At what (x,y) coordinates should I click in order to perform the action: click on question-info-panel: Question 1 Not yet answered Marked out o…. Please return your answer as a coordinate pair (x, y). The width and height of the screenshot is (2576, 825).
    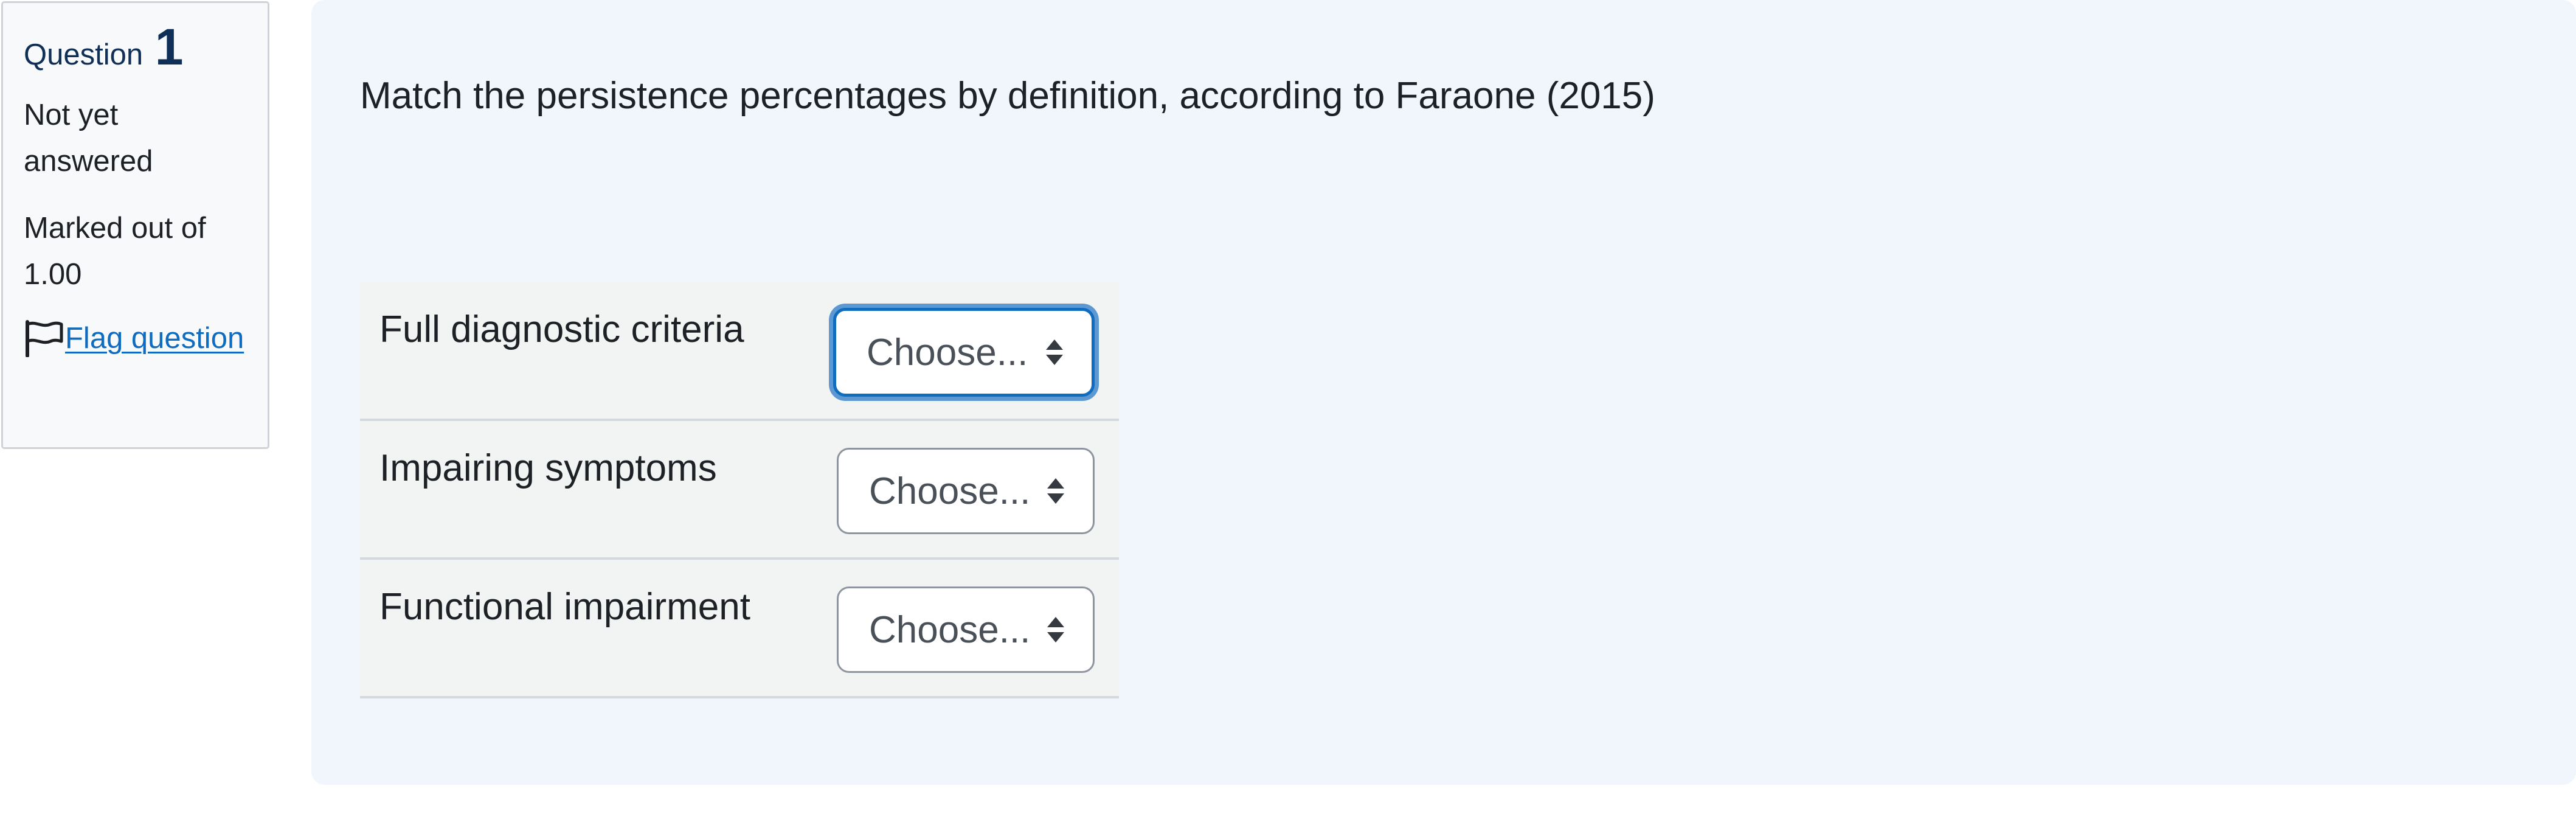
    Looking at the image, I should click on (135, 225).